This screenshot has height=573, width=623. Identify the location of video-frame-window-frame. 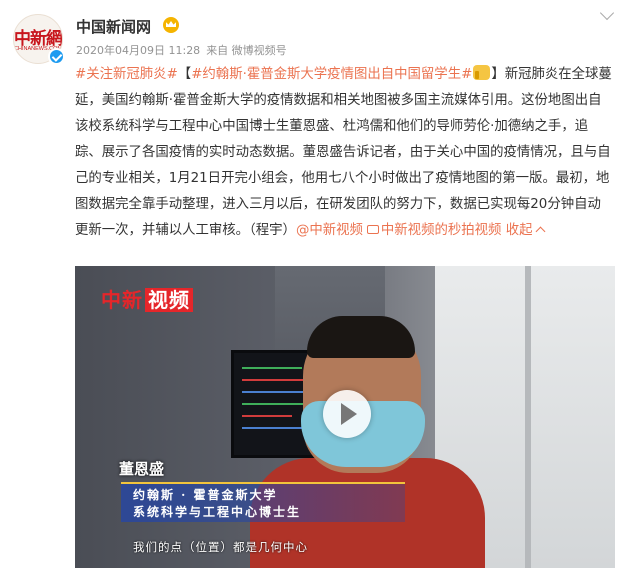
(528, 417).